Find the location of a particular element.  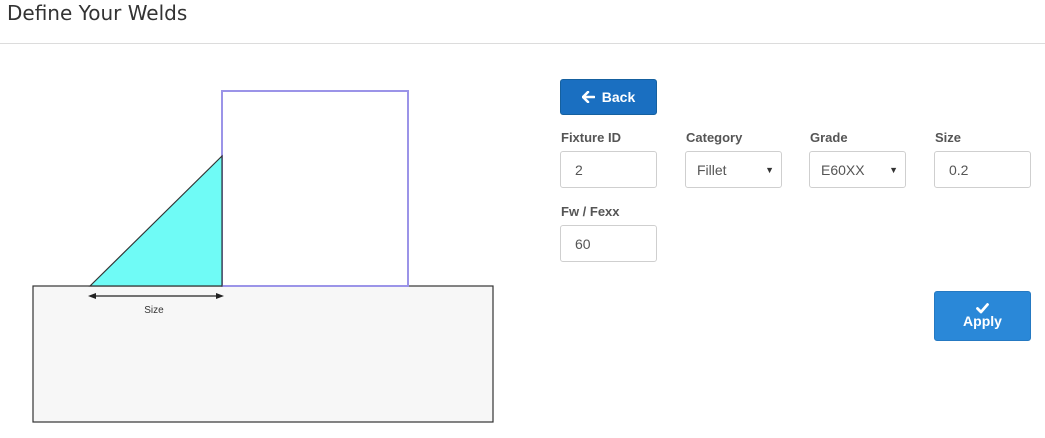

size-dimension-label: Size is located at coordinates (154, 310).